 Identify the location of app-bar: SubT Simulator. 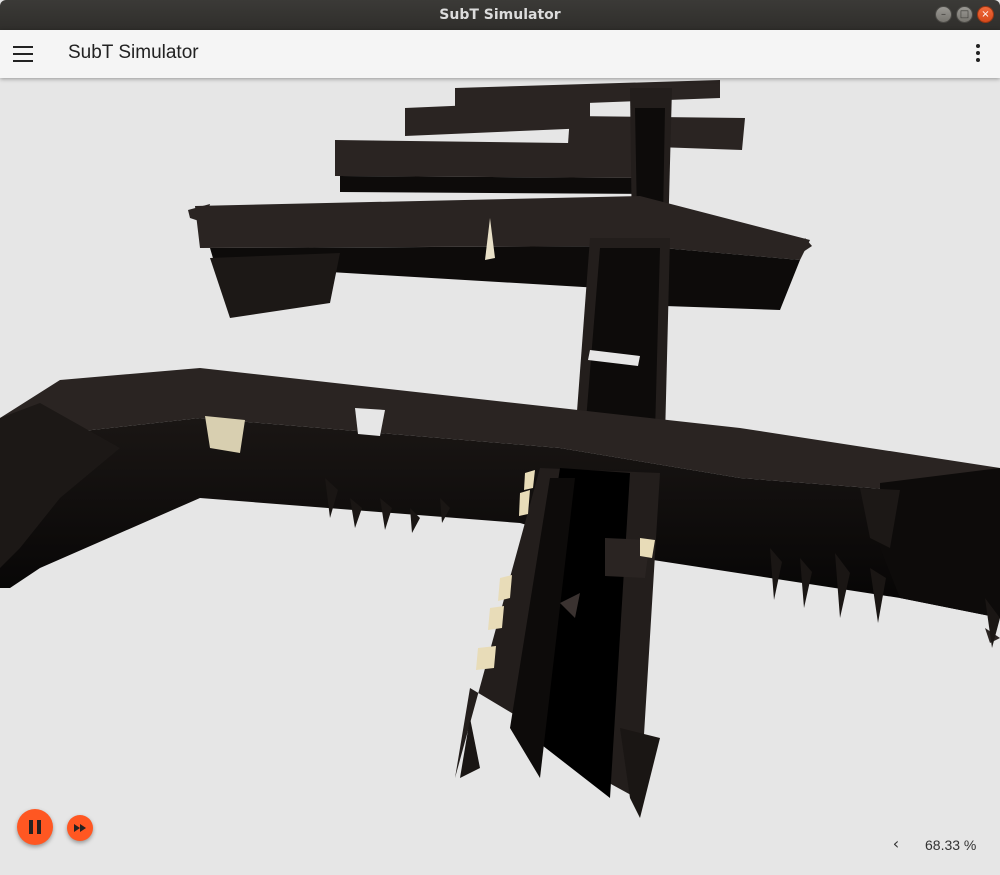
(500, 54).